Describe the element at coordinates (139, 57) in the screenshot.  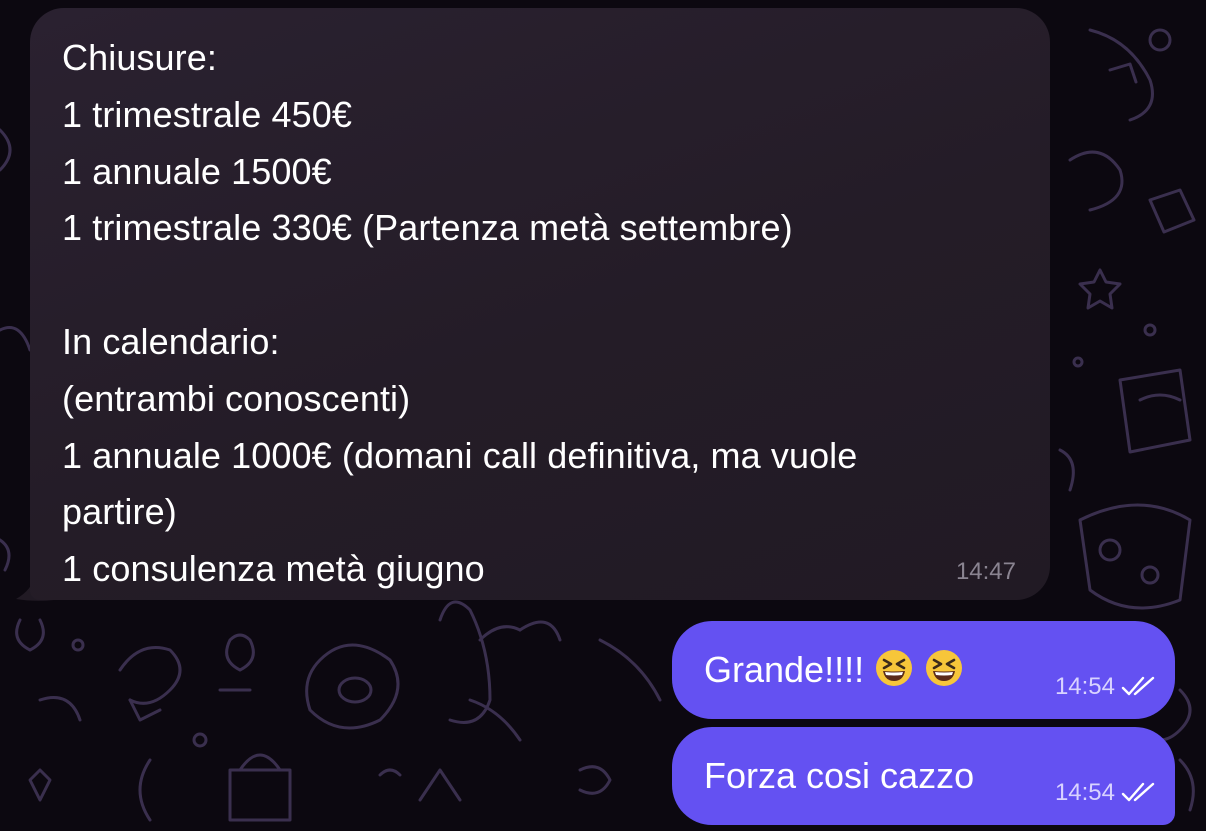
I see `message-line: Chiusure:` at that location.